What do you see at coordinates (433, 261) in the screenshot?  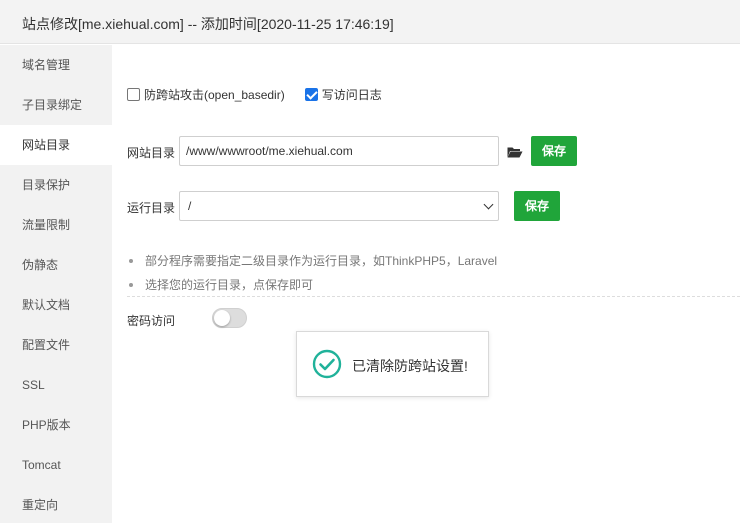 I see `tip-item: 部分程序需要指定二级目录作为运行目录，如ThinkPHP5，Laravel` at bounding box center [433, 261].